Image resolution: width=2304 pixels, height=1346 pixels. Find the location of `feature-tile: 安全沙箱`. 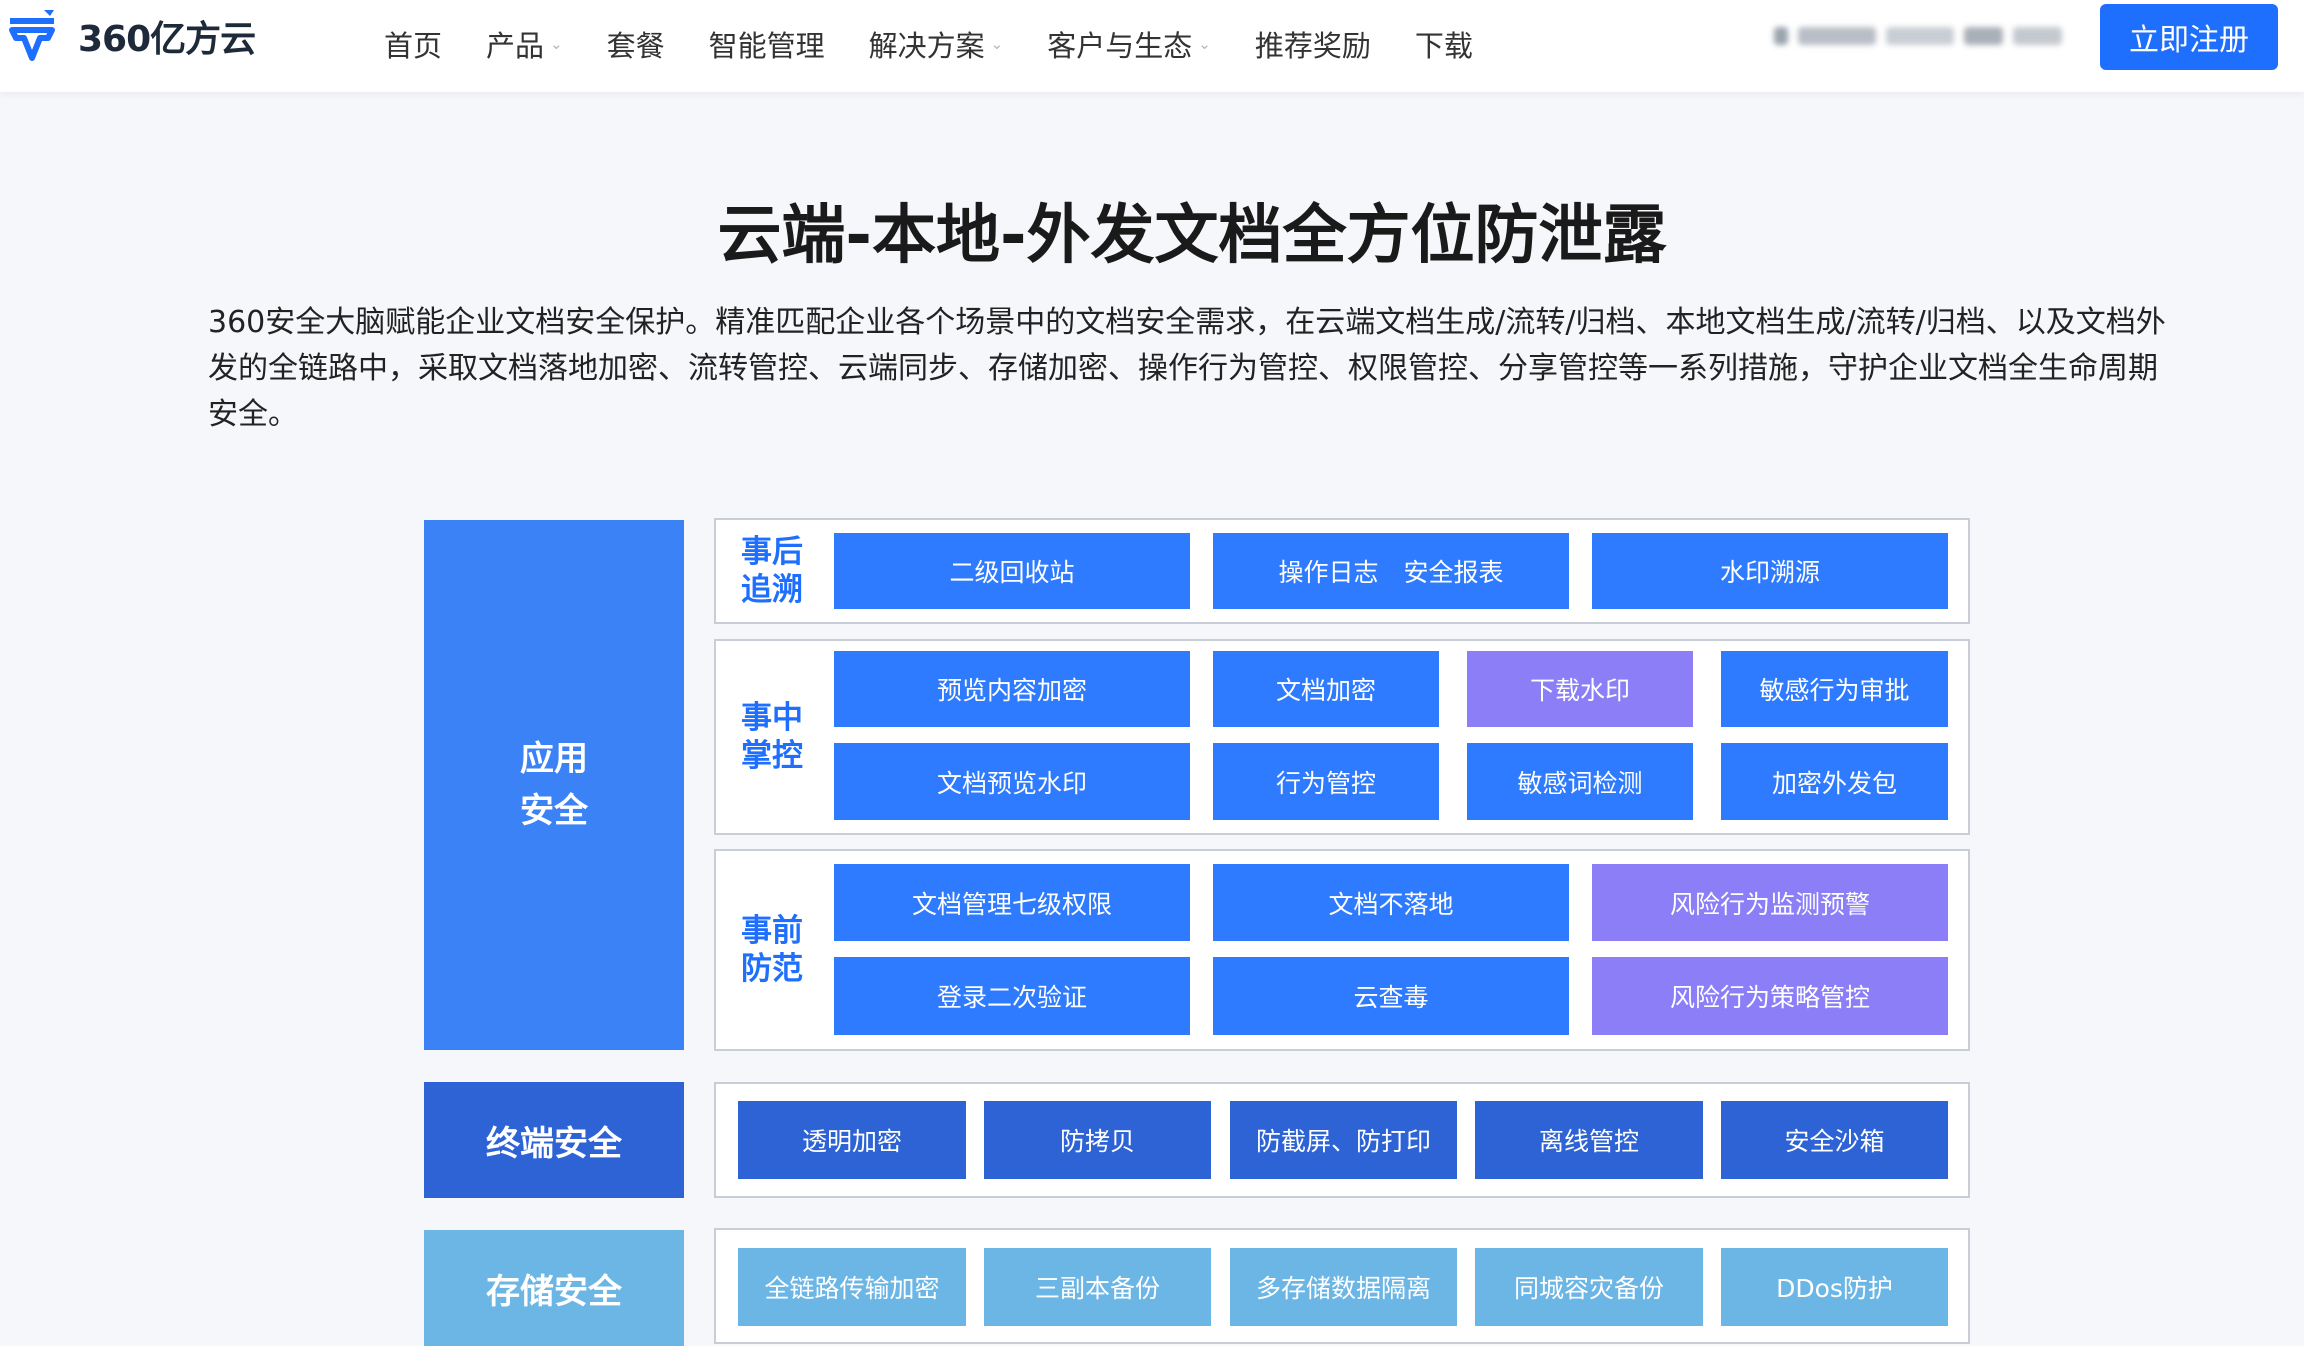

feature-tile: 安全沙箱 is located at coordinates (1834, 1140).